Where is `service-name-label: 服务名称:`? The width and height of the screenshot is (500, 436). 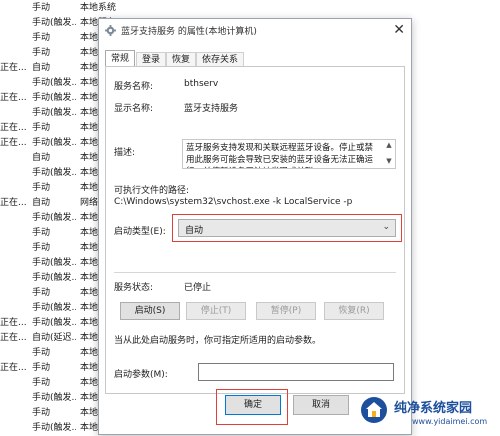
service-name-label: 服务名称: is located at coordinates (134, 87).